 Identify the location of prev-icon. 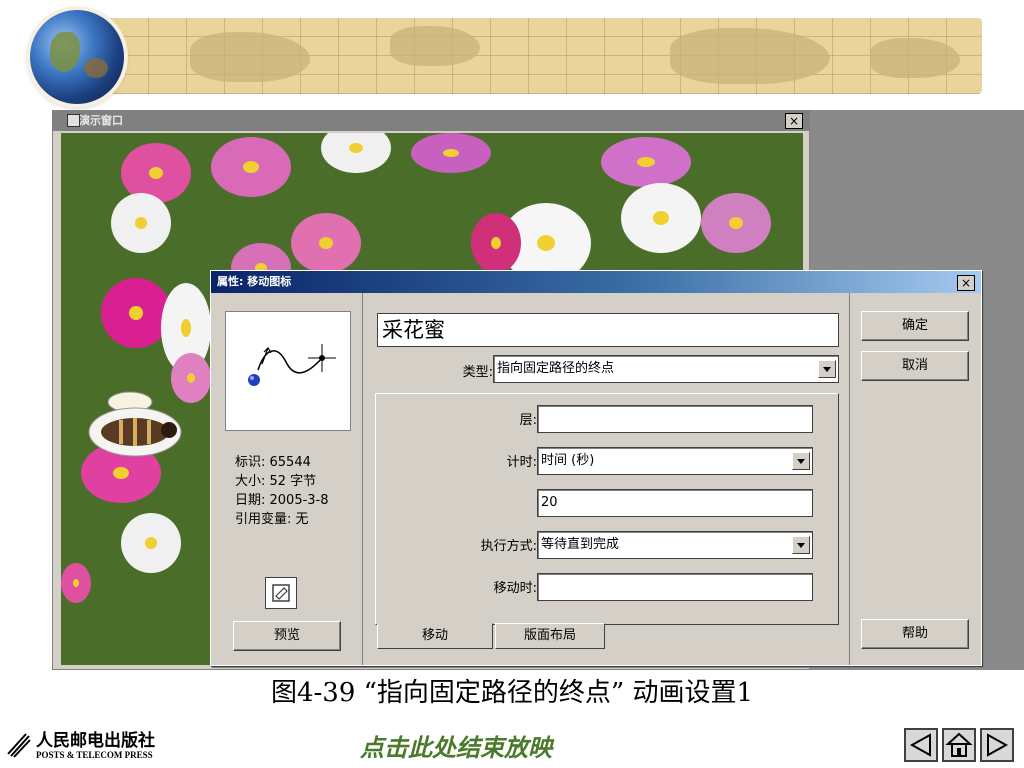
(921, 745).